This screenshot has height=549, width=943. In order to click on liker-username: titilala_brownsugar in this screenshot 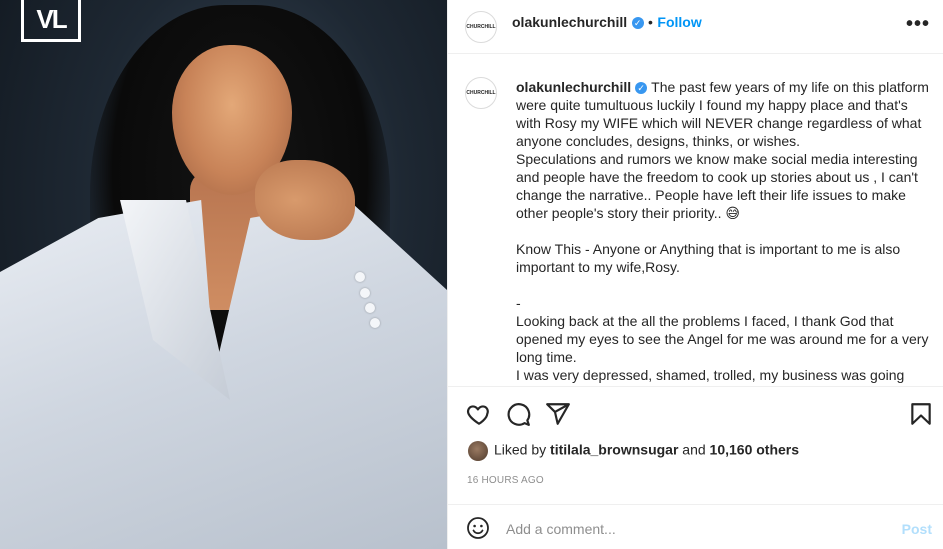, I will do `click(614, 450)`.